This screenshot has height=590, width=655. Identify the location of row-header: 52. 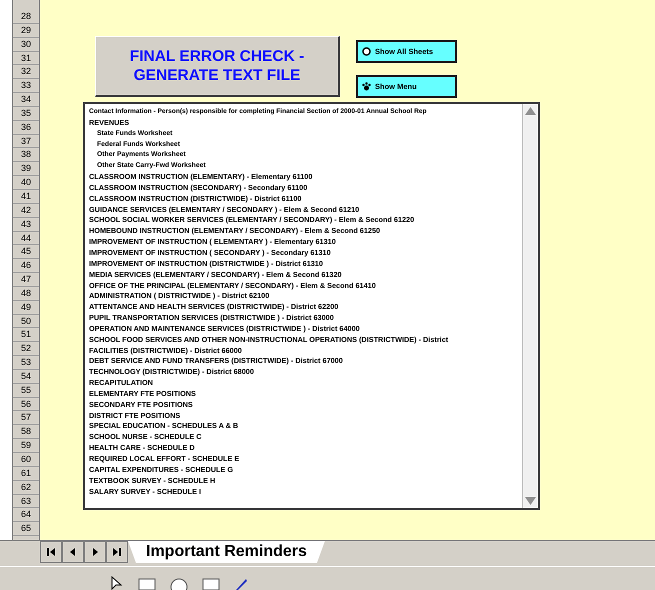
(26, 349).